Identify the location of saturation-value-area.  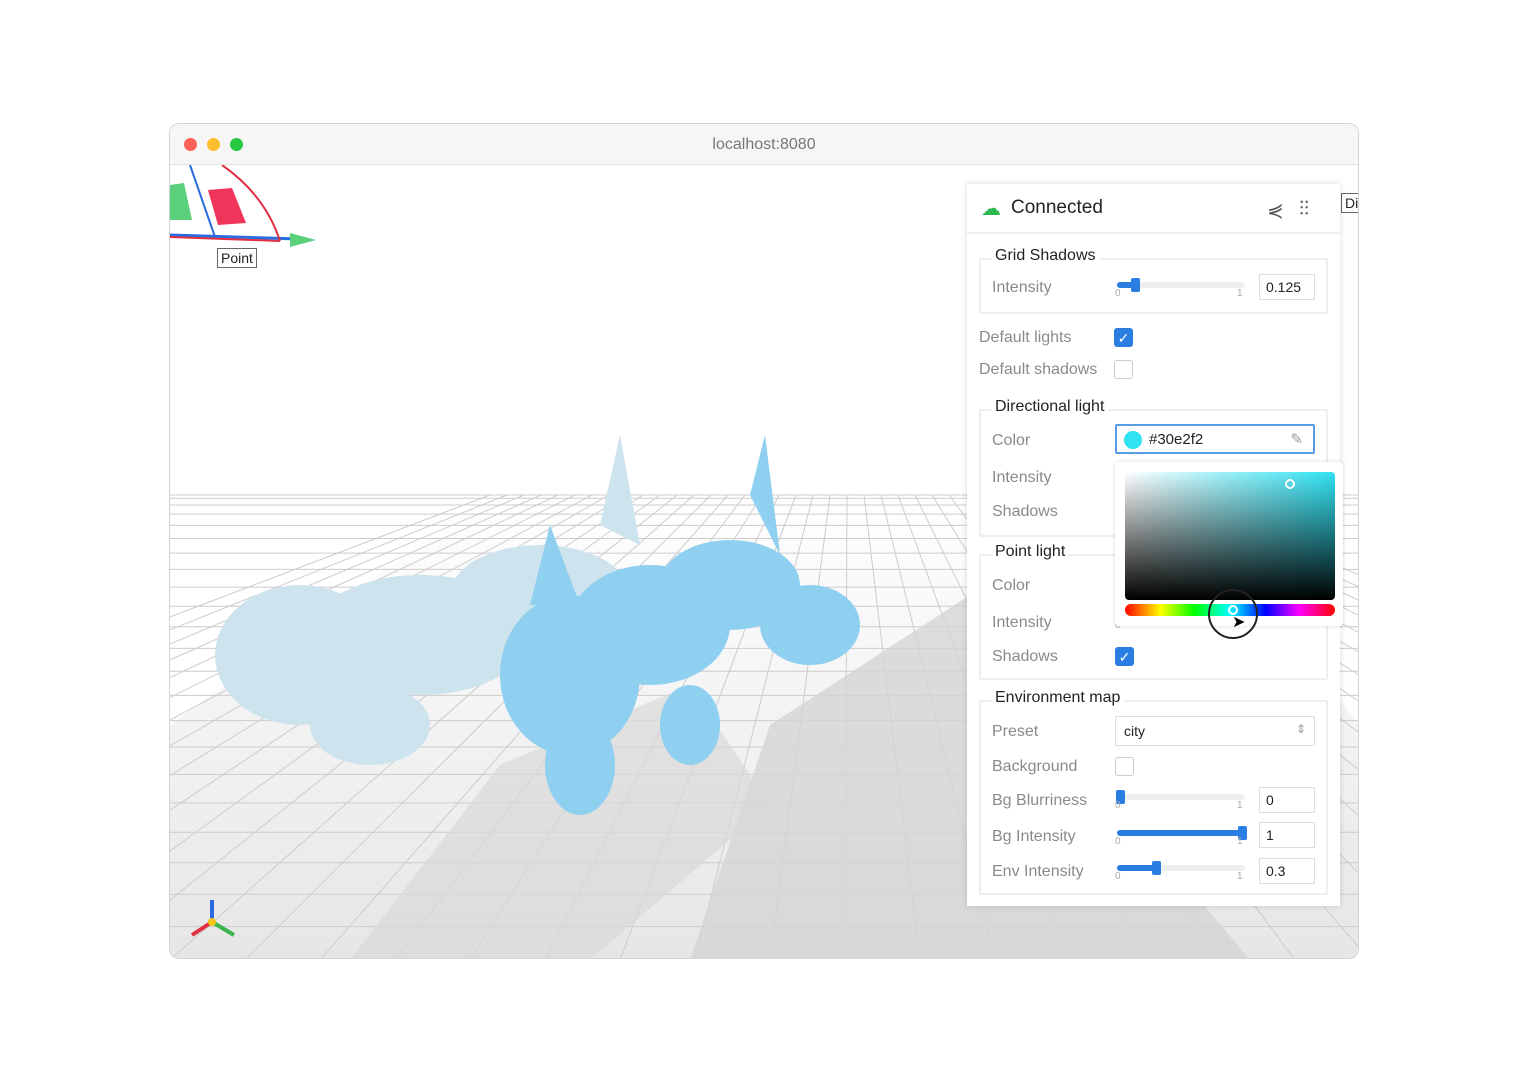
(1230, 536).